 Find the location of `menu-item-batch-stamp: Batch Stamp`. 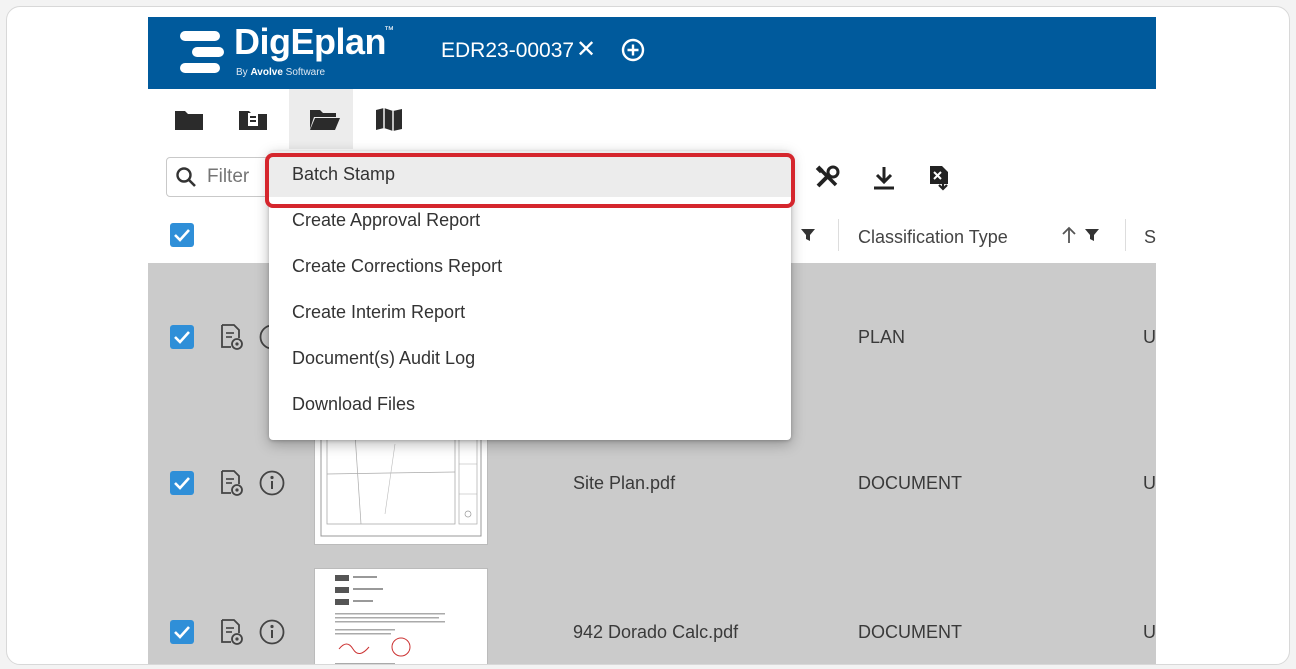

menu-item-batch-stamp: Batch Stamp is located at coordinates (530, 174).